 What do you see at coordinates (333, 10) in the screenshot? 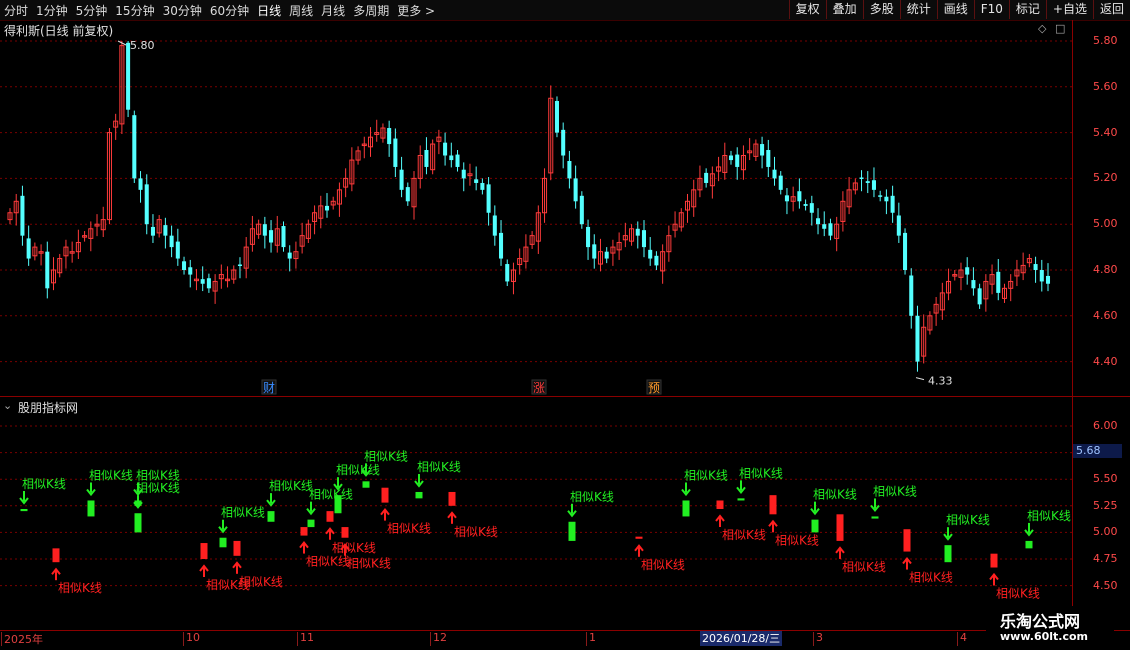
I see `period-tab-8: 月线` at bounding box center [333, 10].